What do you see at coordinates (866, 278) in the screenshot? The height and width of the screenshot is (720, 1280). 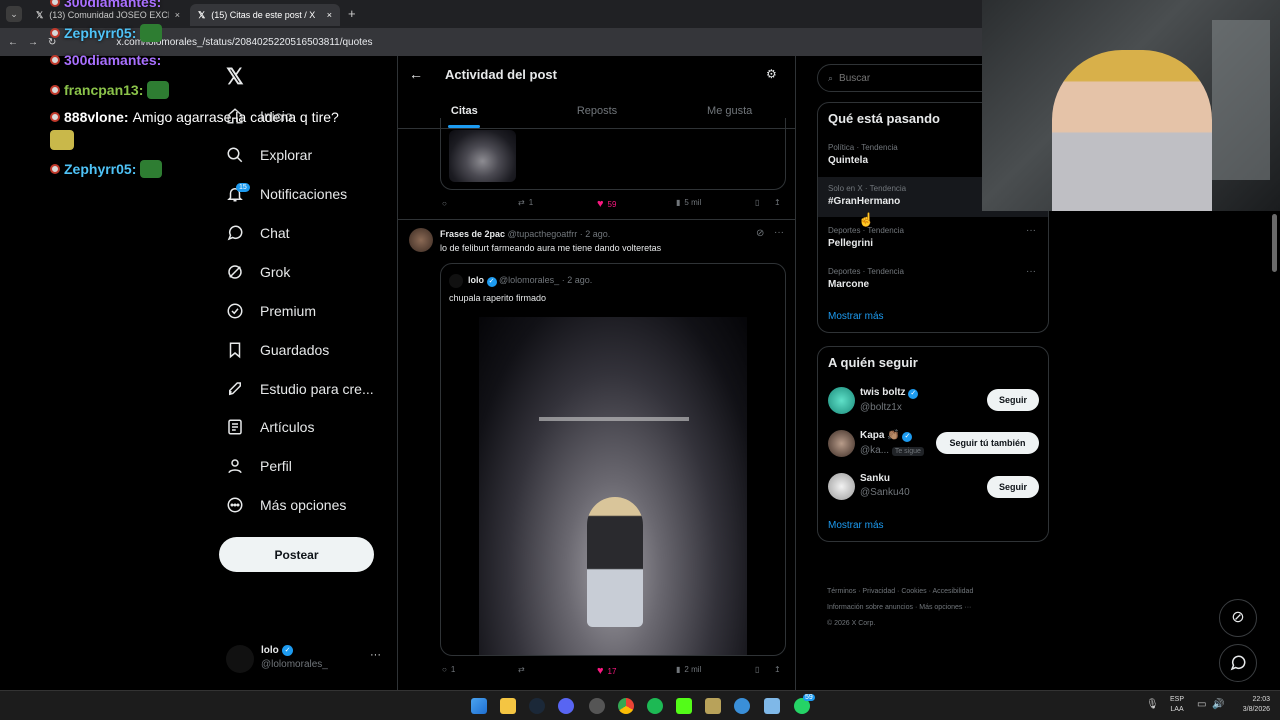 I see `trend-item: Deportes · Tendencia Marcone` at bounding box center [866, 278].